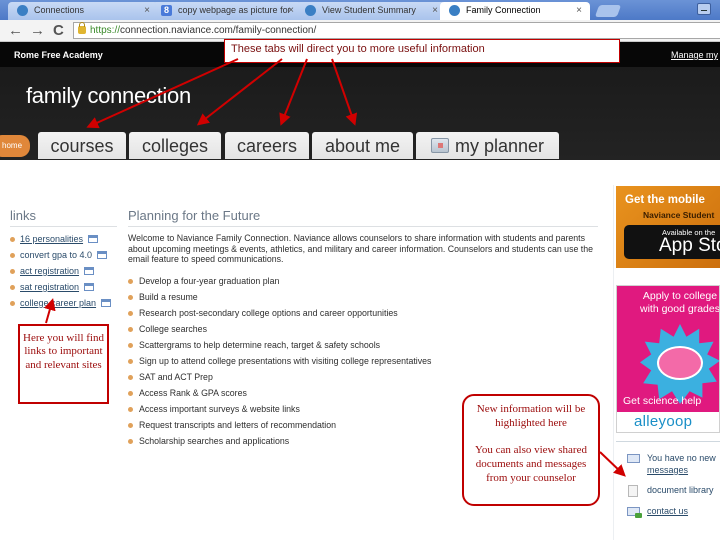 The width and height of the screenshot is (720, 540). Describe the element at coordinates (612, 464) in the screenshot. I see `arrow-to-messages` at that location.